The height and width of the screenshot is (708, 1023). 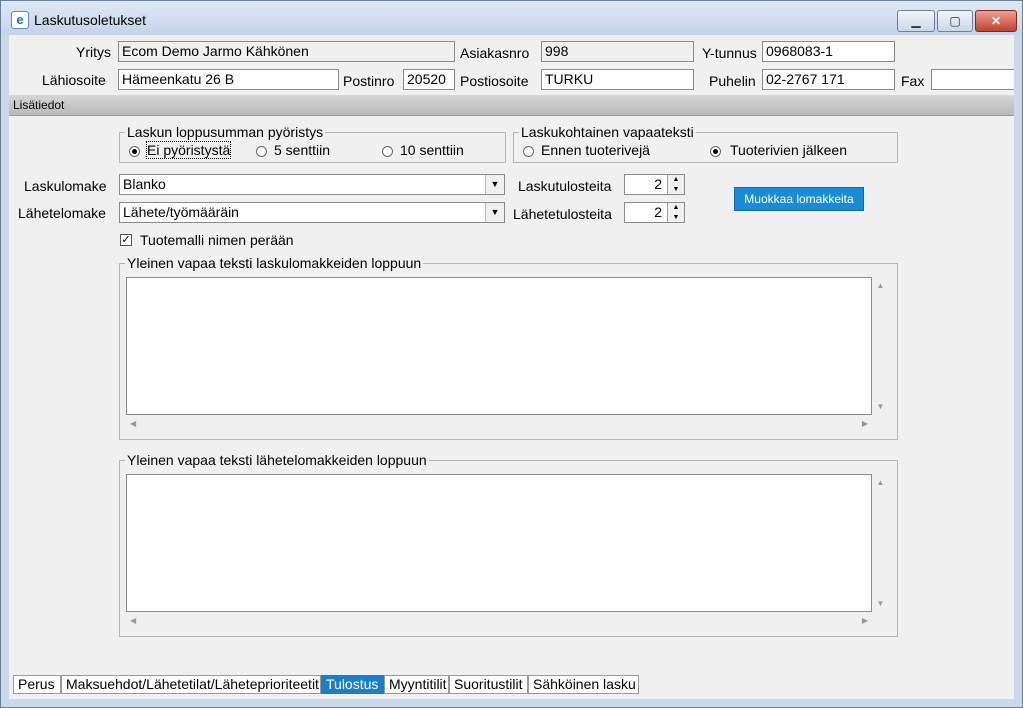 I want to click on radio-ennen-tuoterivea, so click(x=528, y=151).